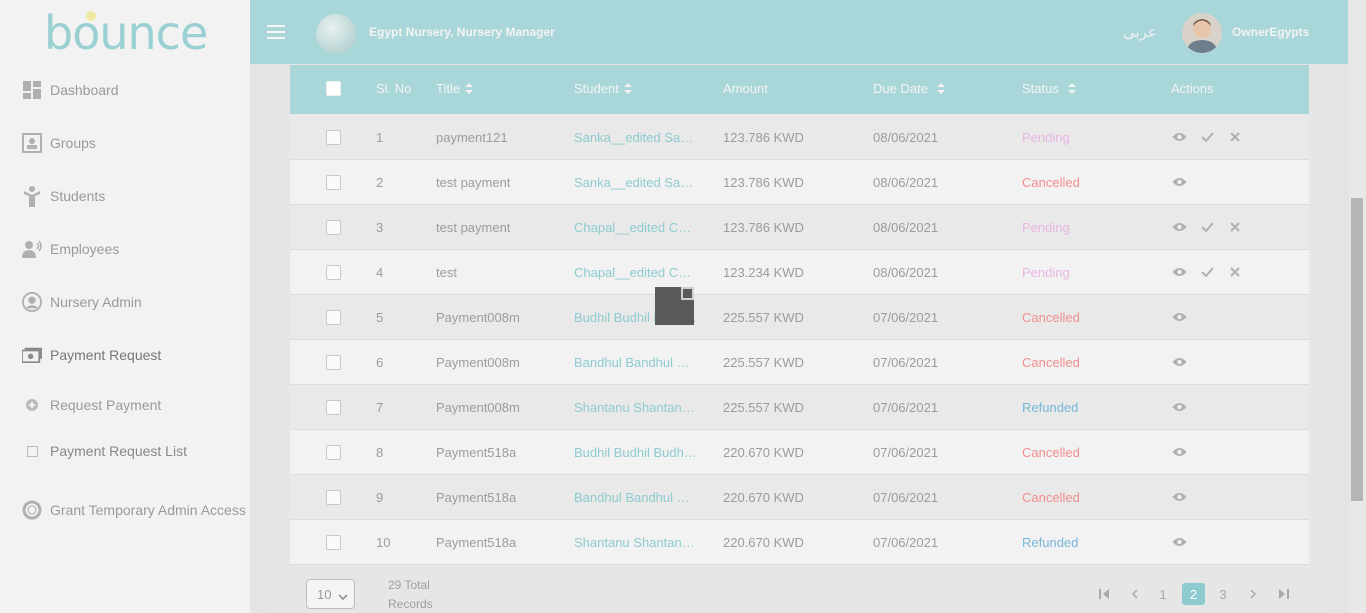 Image resolution: width=1366 pixels, height=613 pixels. What do you see at coordinates (1253, 594) in the screenshot?
I see `next-page-icon` at bounding box center [1253, 594].